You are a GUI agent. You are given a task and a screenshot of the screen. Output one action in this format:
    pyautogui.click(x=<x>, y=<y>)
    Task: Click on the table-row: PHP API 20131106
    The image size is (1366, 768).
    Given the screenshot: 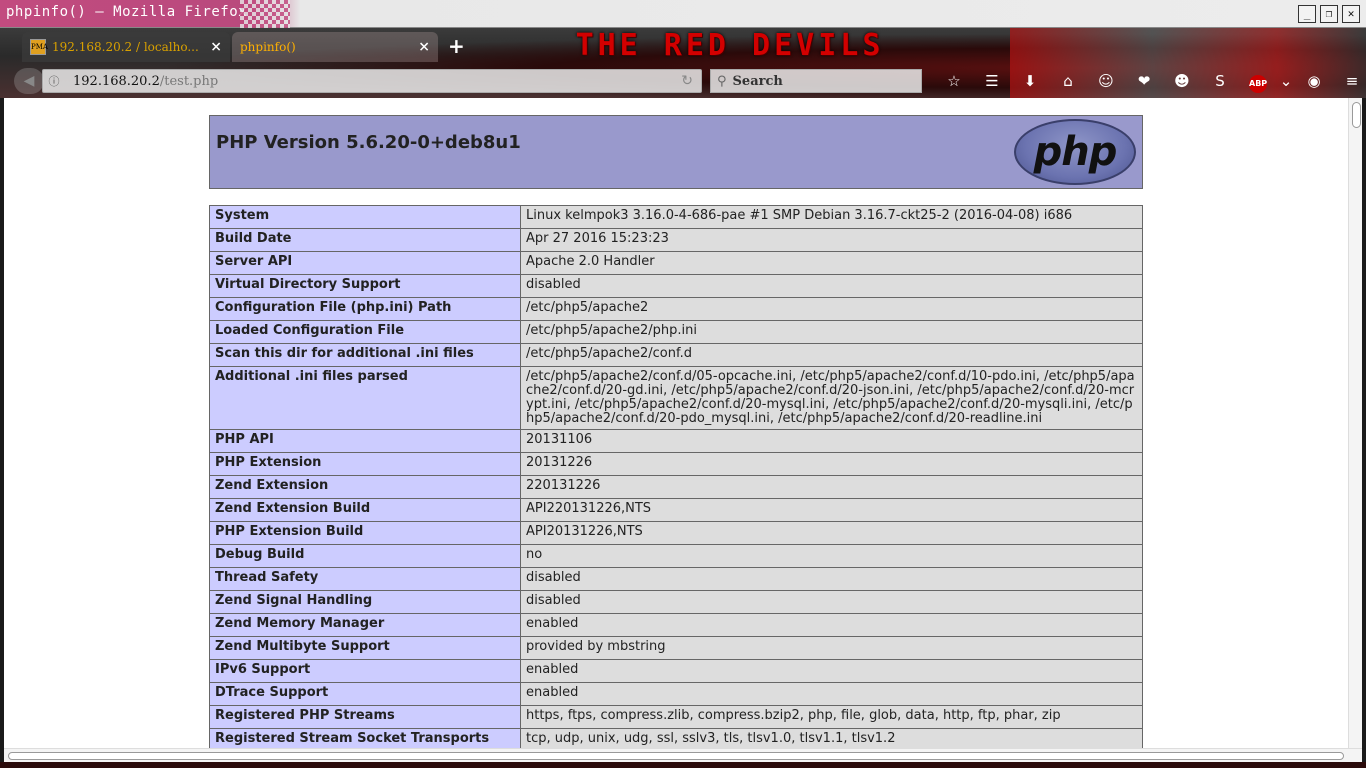 What is the action you would take?
    pyautogui.click(x=676, y=441)
    